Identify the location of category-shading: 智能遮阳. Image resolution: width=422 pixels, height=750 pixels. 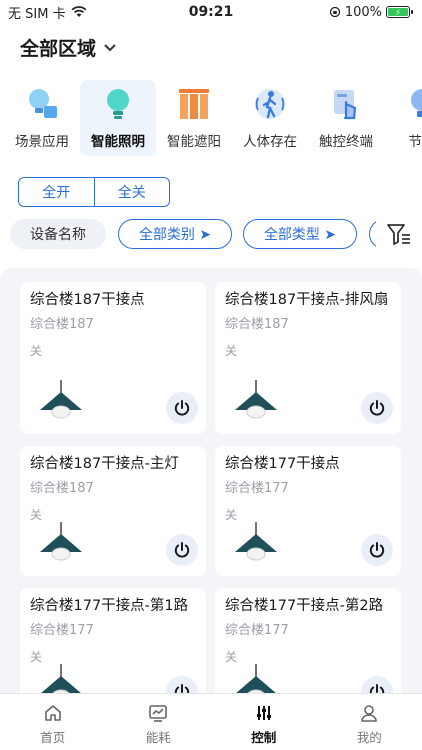
(194, 118).